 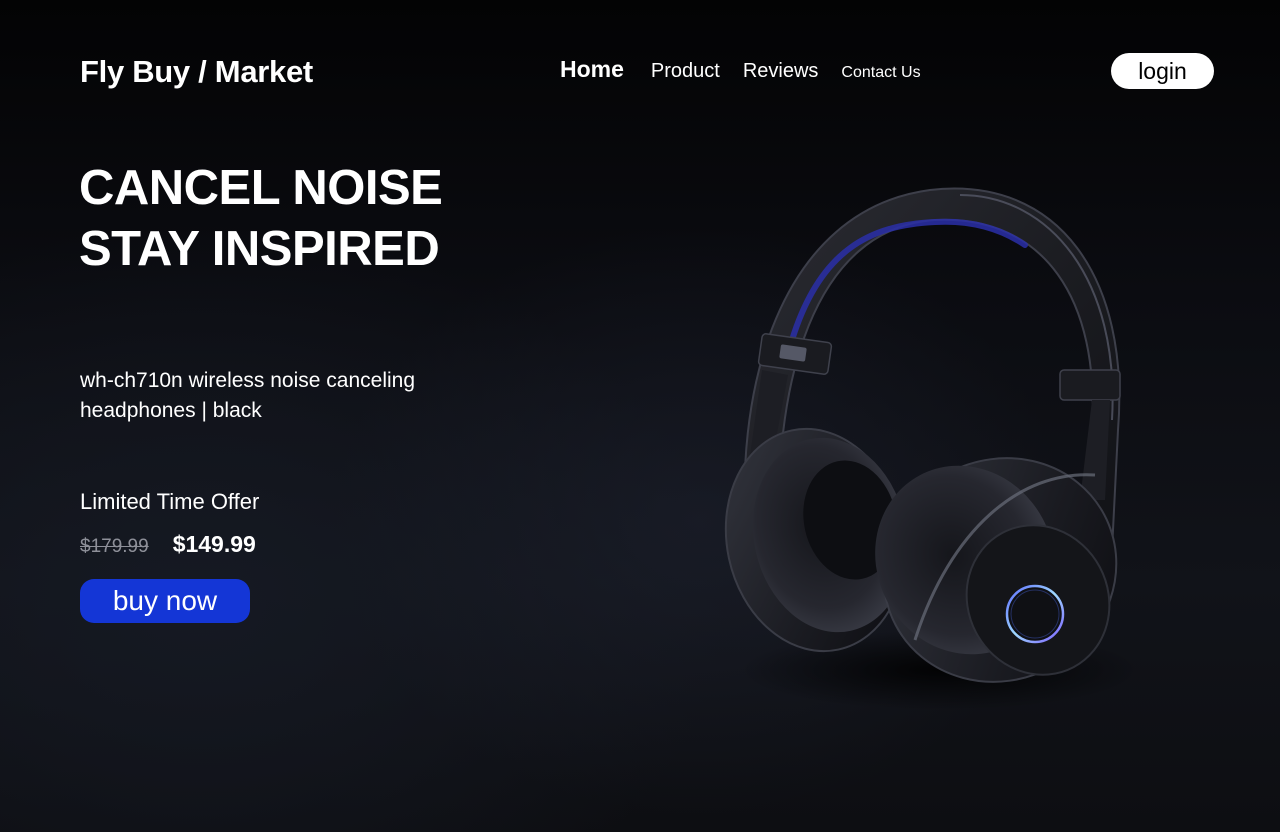 I want to click on old-price: $179.99, so click(x=114, y=546).